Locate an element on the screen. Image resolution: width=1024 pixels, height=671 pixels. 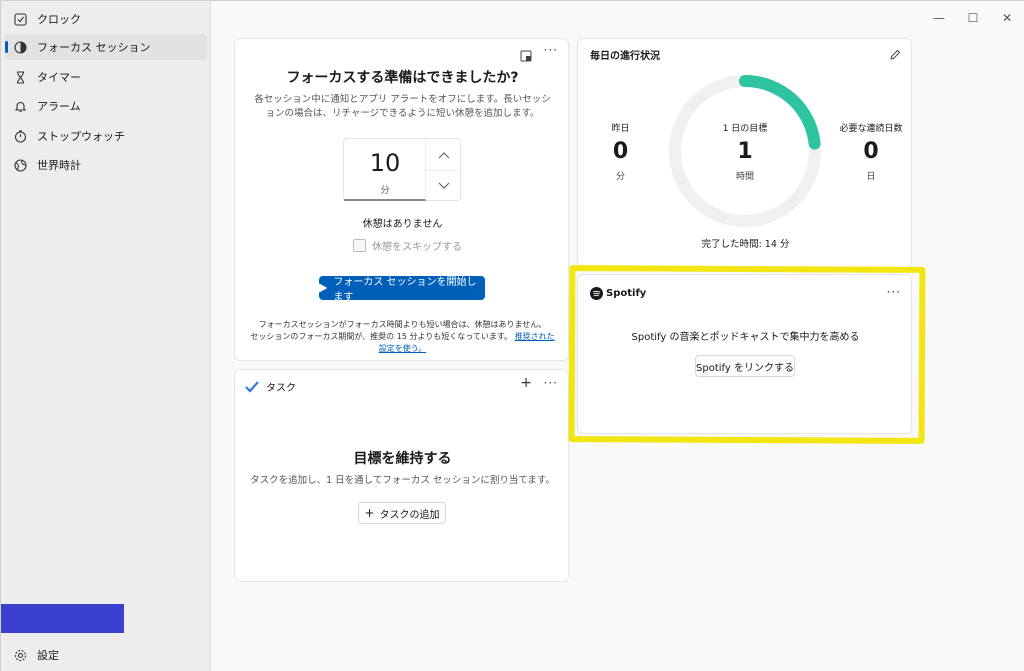
minimize-button: — is located at coordinates (939, 18).